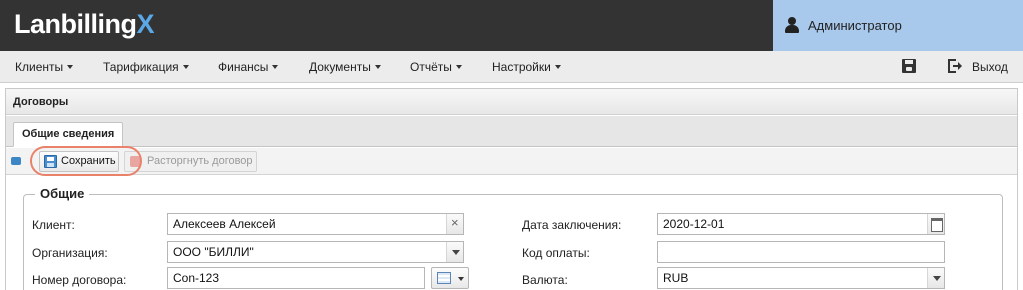 Image resolution: width=1023 pixels, height=290 pixels. What do you see at coordinates (70, 253) in the screenshot?
I see `organization-label: Организация:` at bounding box center [70, 253].